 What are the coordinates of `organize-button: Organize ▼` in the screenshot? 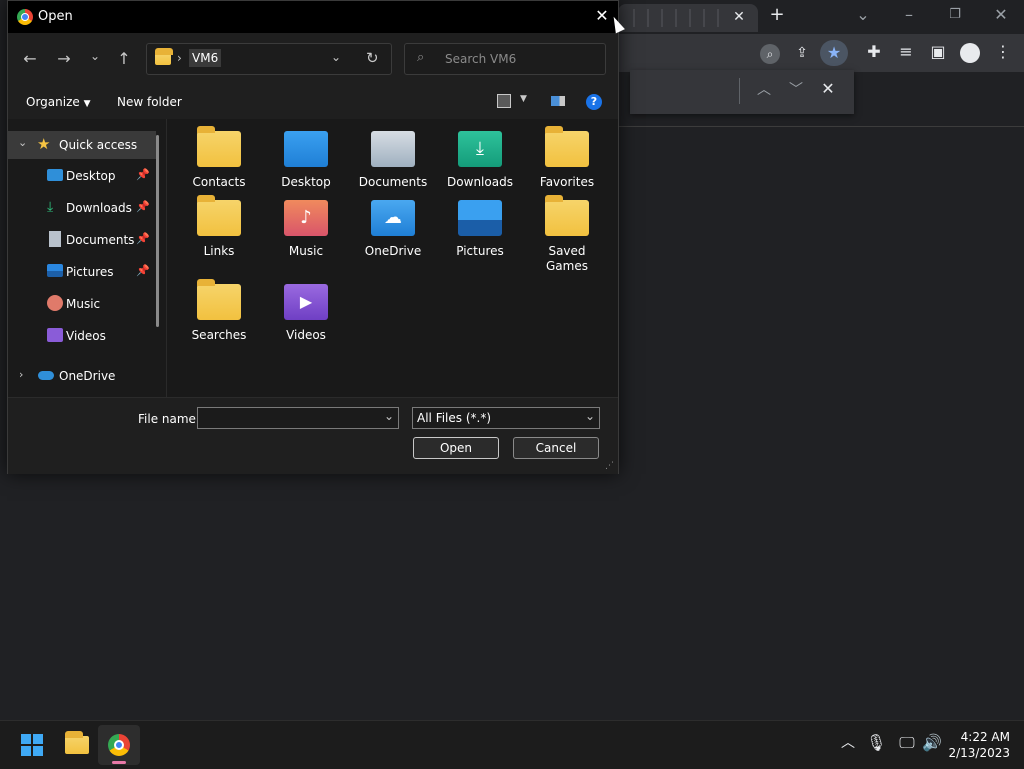 It's located at (58, 102).